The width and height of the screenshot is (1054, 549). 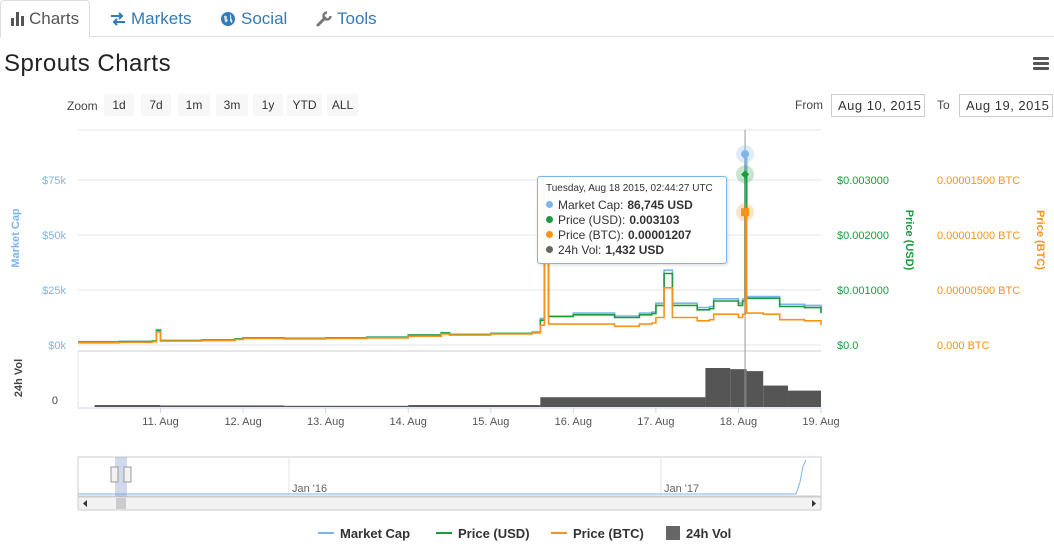 I want to click on y-tick-market-cap: $50k, so click(x=54, y=236).